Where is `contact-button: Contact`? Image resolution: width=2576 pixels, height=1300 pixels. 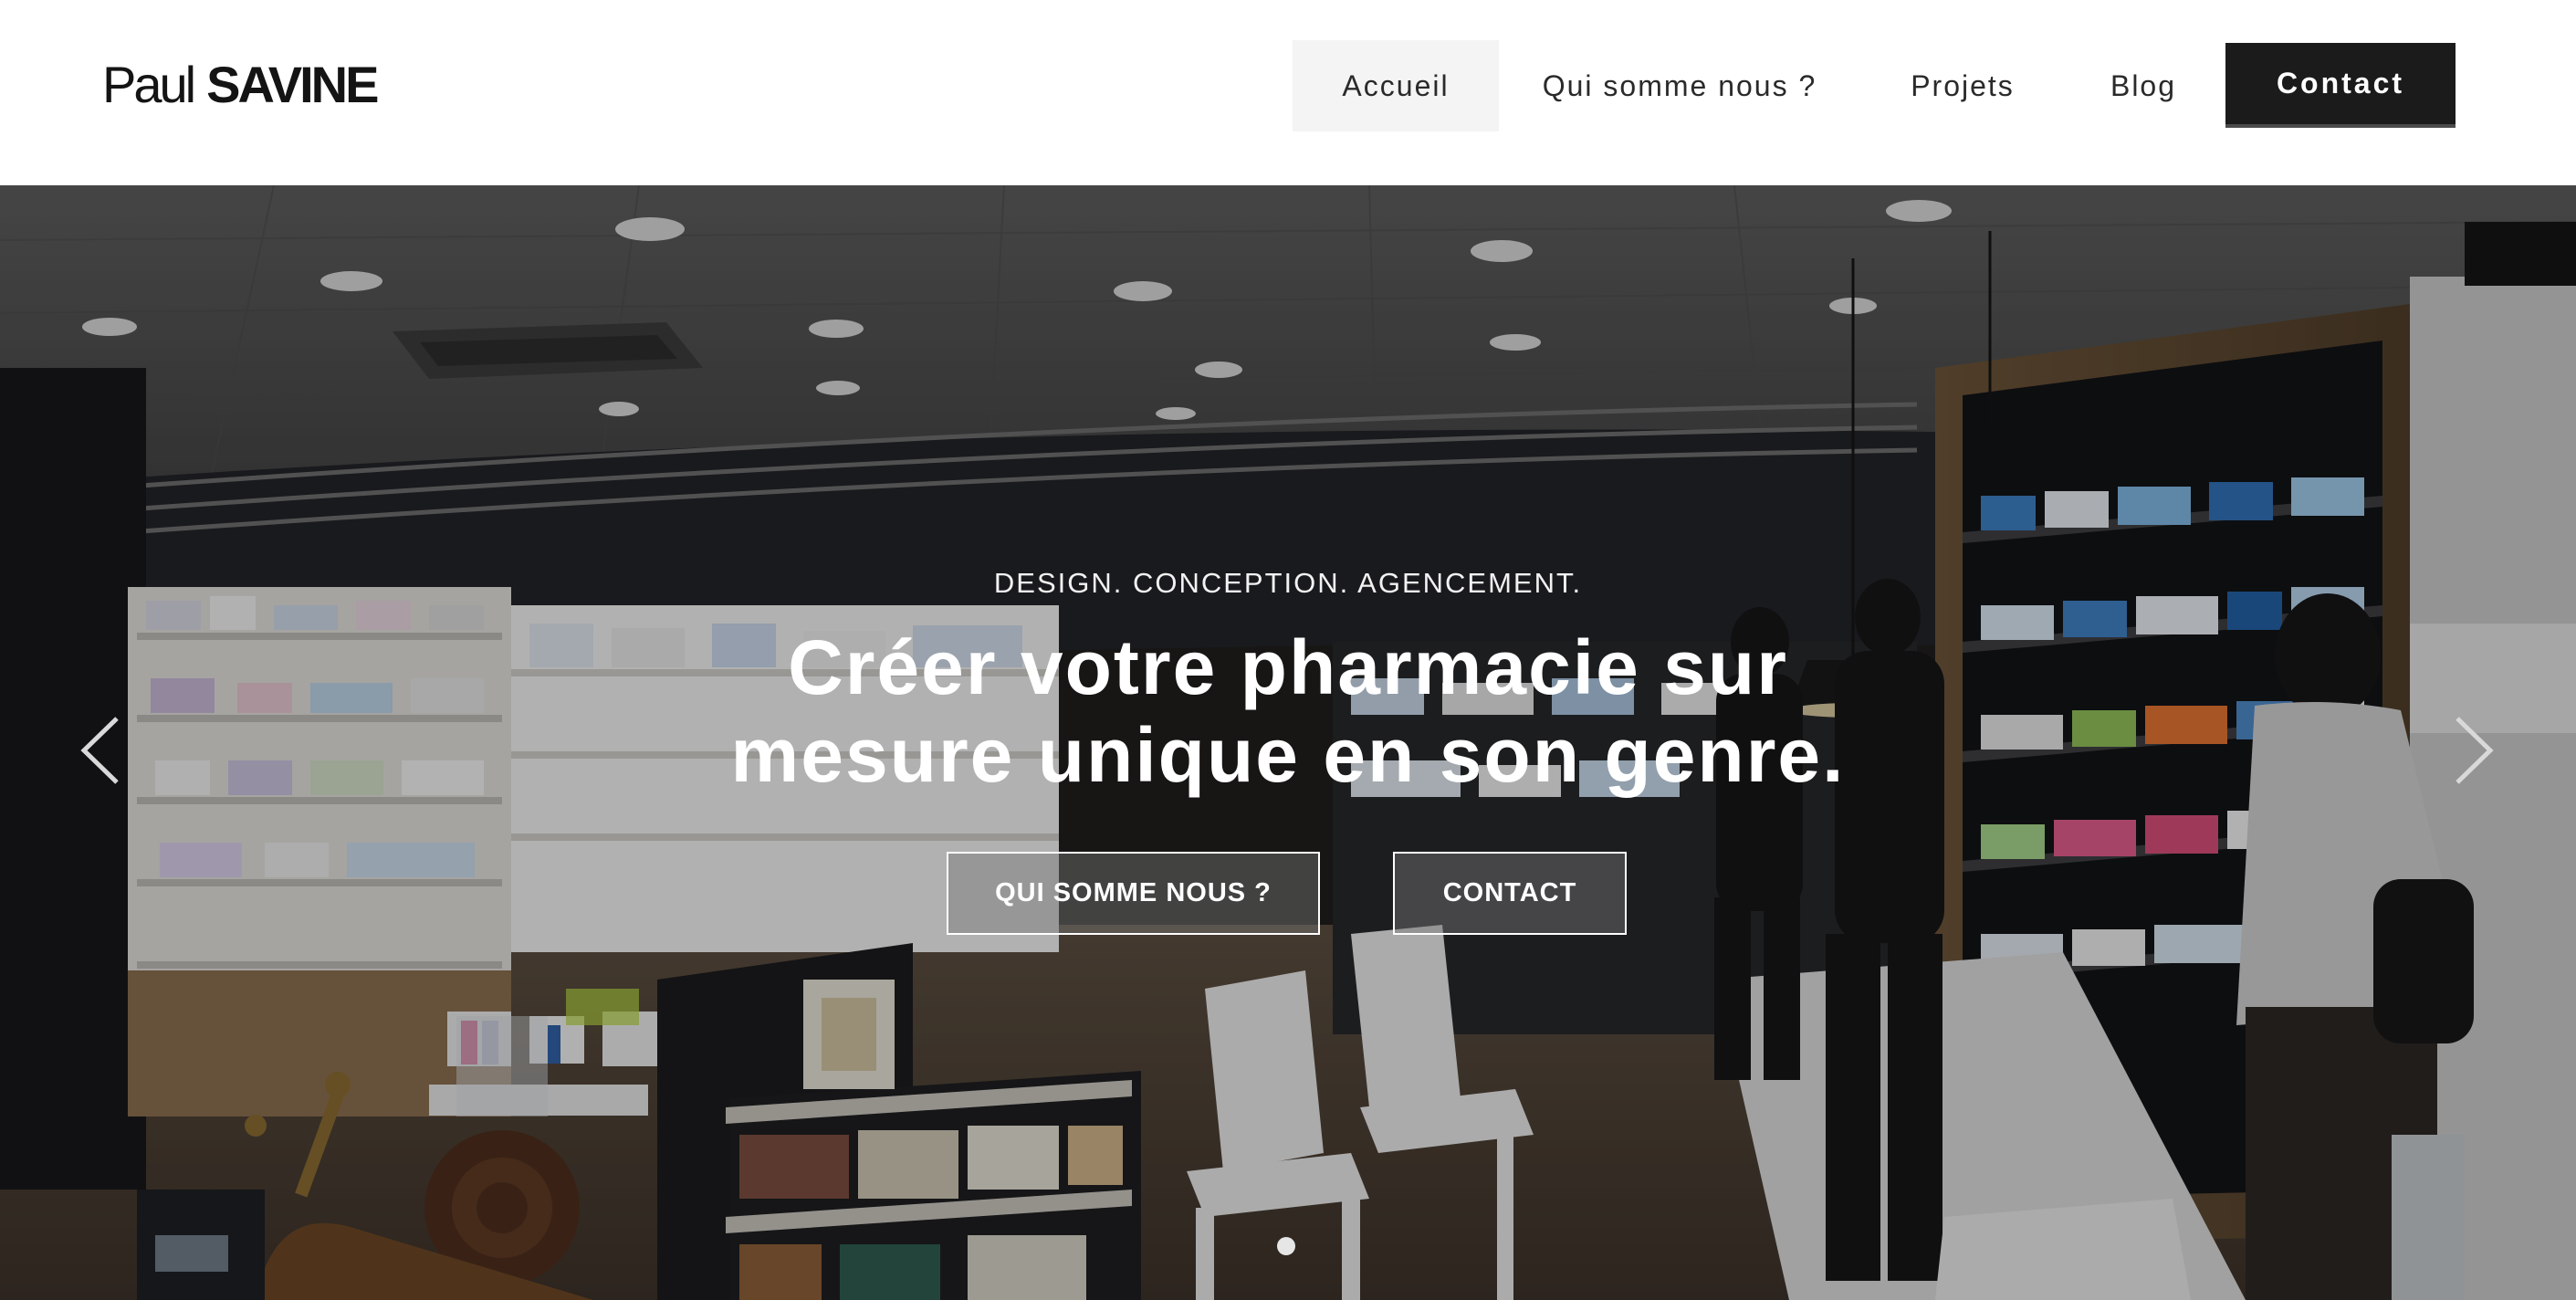
contact-button: Contact is located at coordinates (2340, 85).